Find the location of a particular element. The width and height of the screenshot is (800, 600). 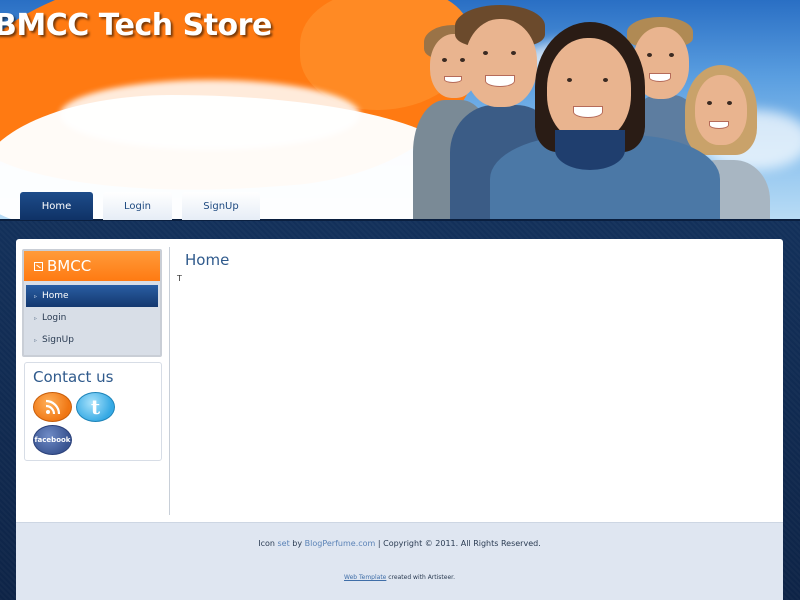

facebook-icon: facebook is located at coordinates (52, 440).